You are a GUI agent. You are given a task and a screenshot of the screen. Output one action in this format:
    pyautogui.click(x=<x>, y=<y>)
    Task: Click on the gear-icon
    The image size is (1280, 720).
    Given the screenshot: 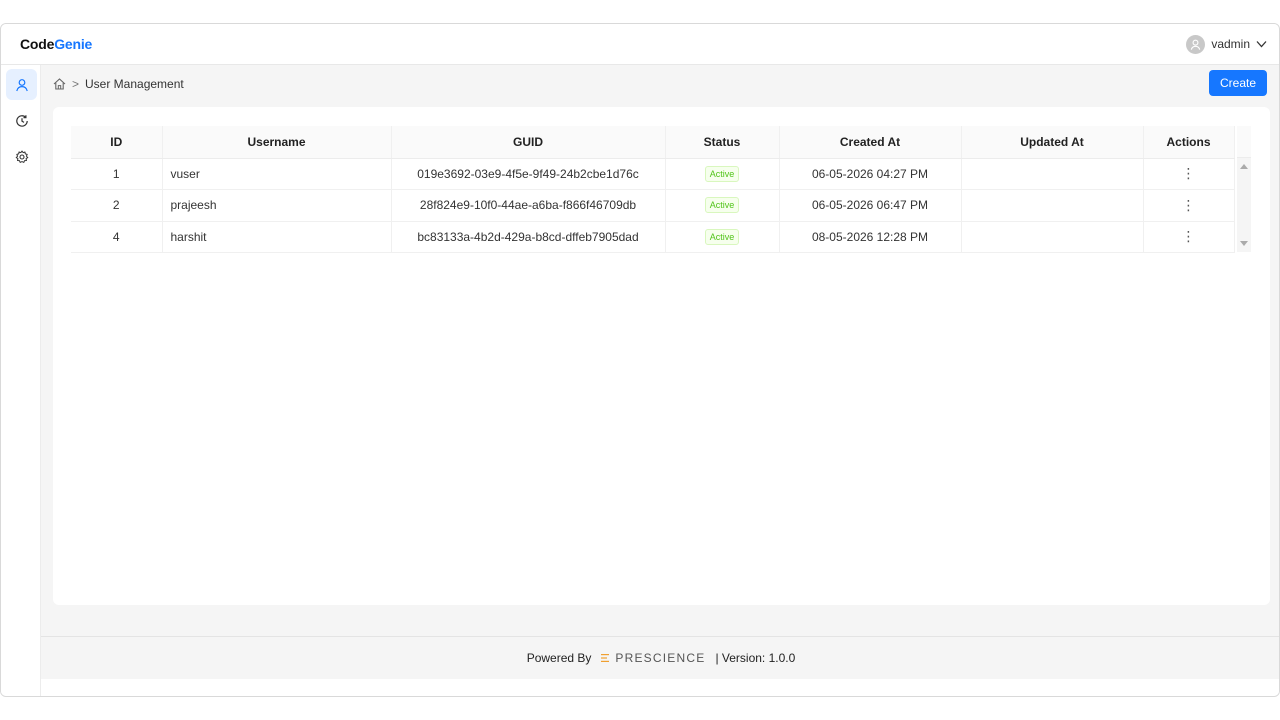 What is the action you would take?
    pyautogui.click(x=21, y=156)
    